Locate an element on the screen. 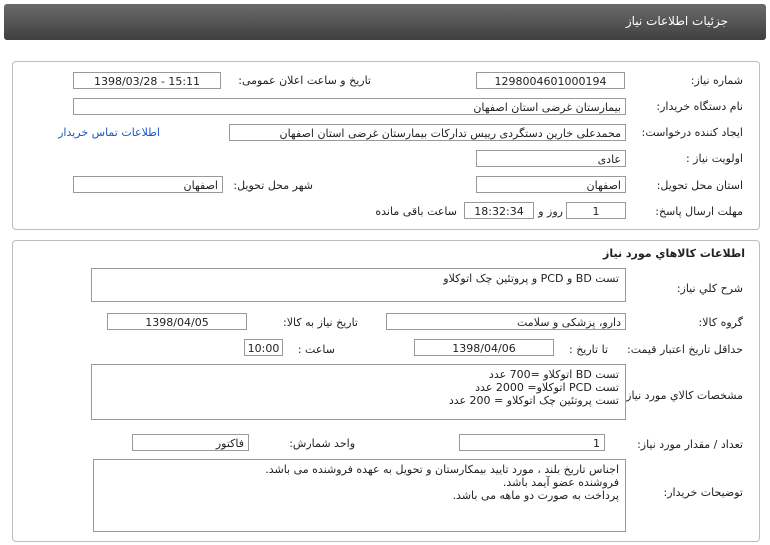 This screenshot has width=770, height=545. summary-text: تست BD و PCD و پروتئین چک اتوکلاو is located at coordinates (531, 278).